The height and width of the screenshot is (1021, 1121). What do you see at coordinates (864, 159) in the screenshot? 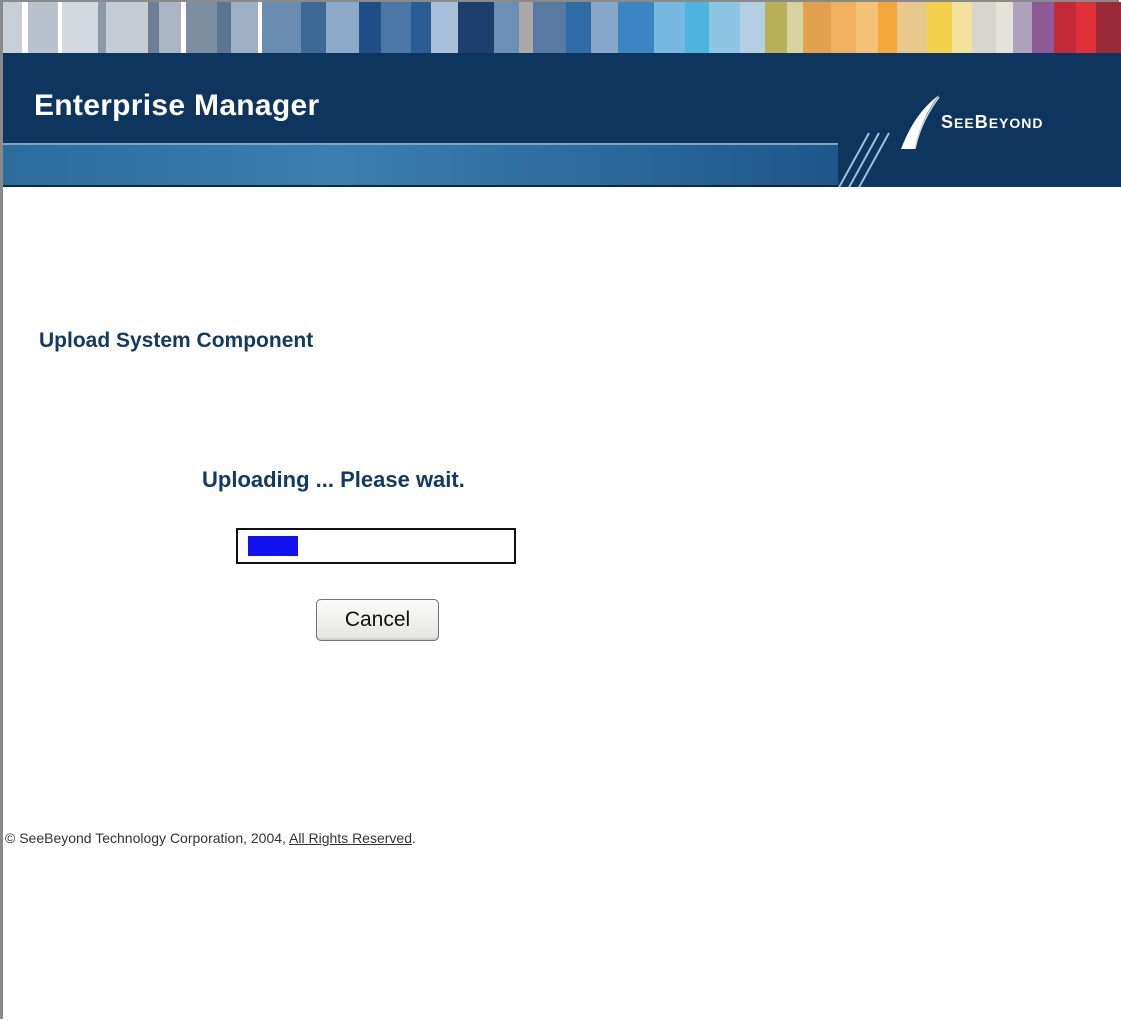
I see `slash-decoration-icon` at bounding box center [864, 159].